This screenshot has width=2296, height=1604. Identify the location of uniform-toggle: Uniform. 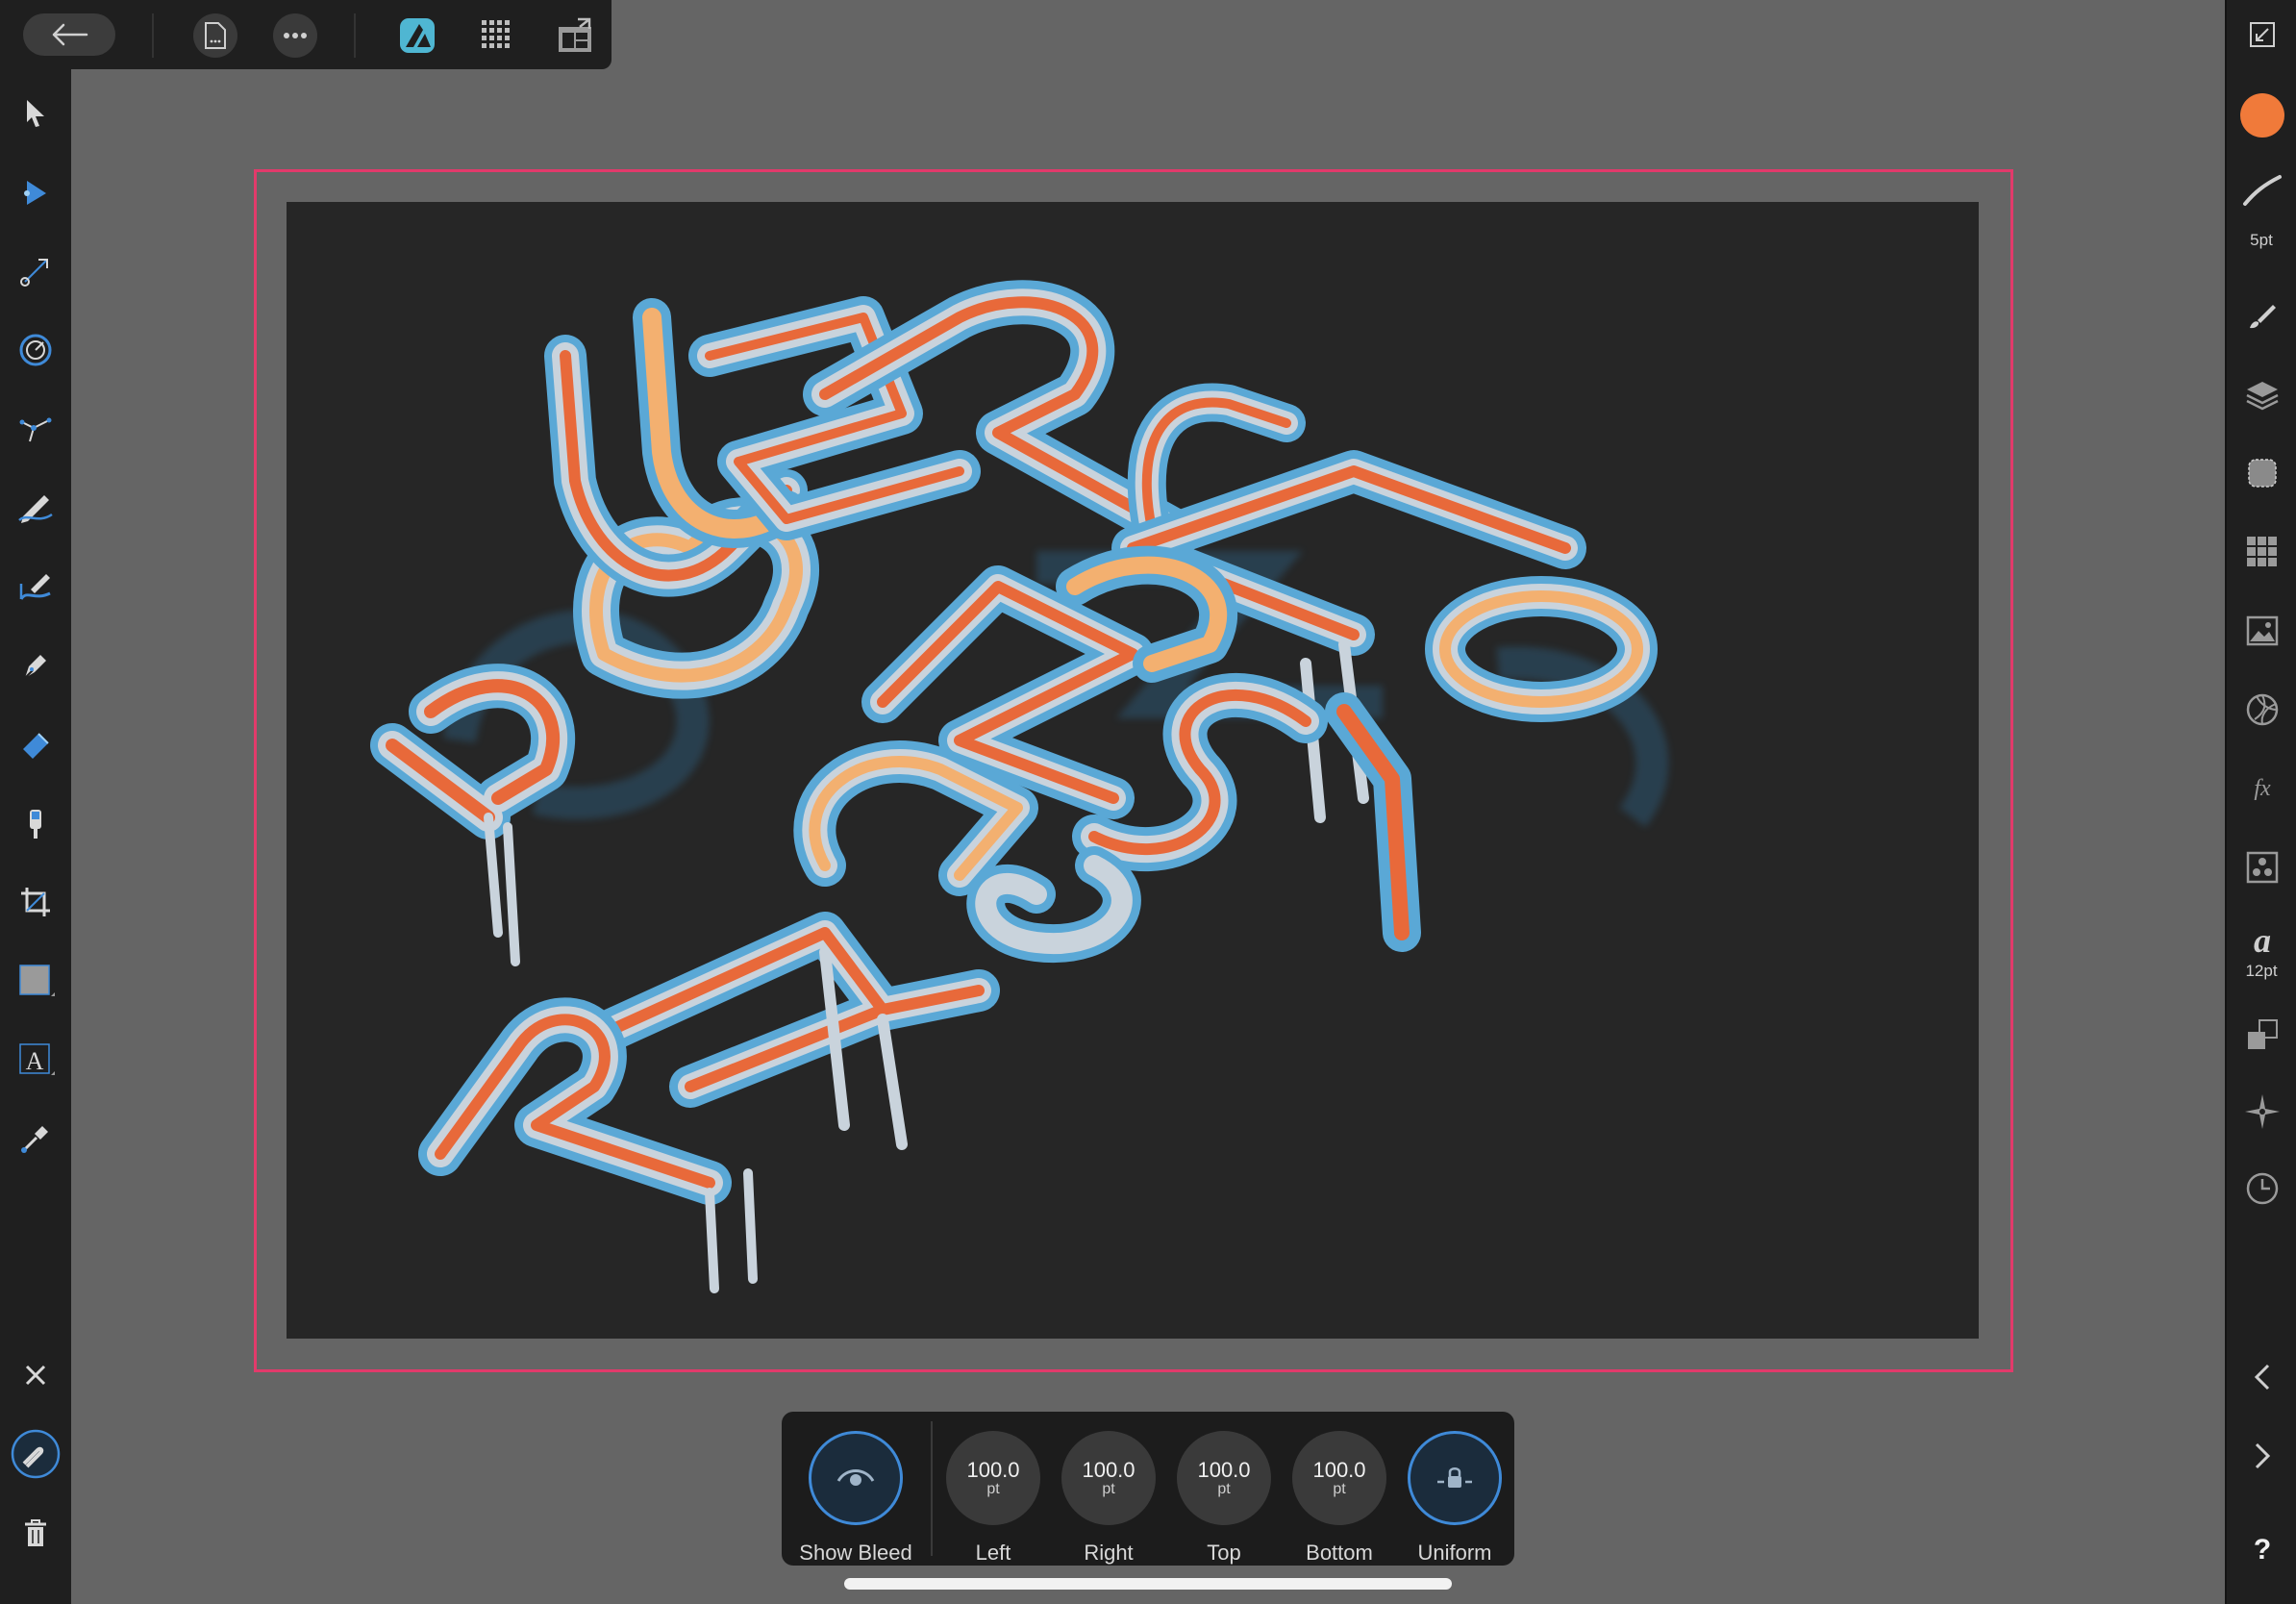
(1455, 1493).